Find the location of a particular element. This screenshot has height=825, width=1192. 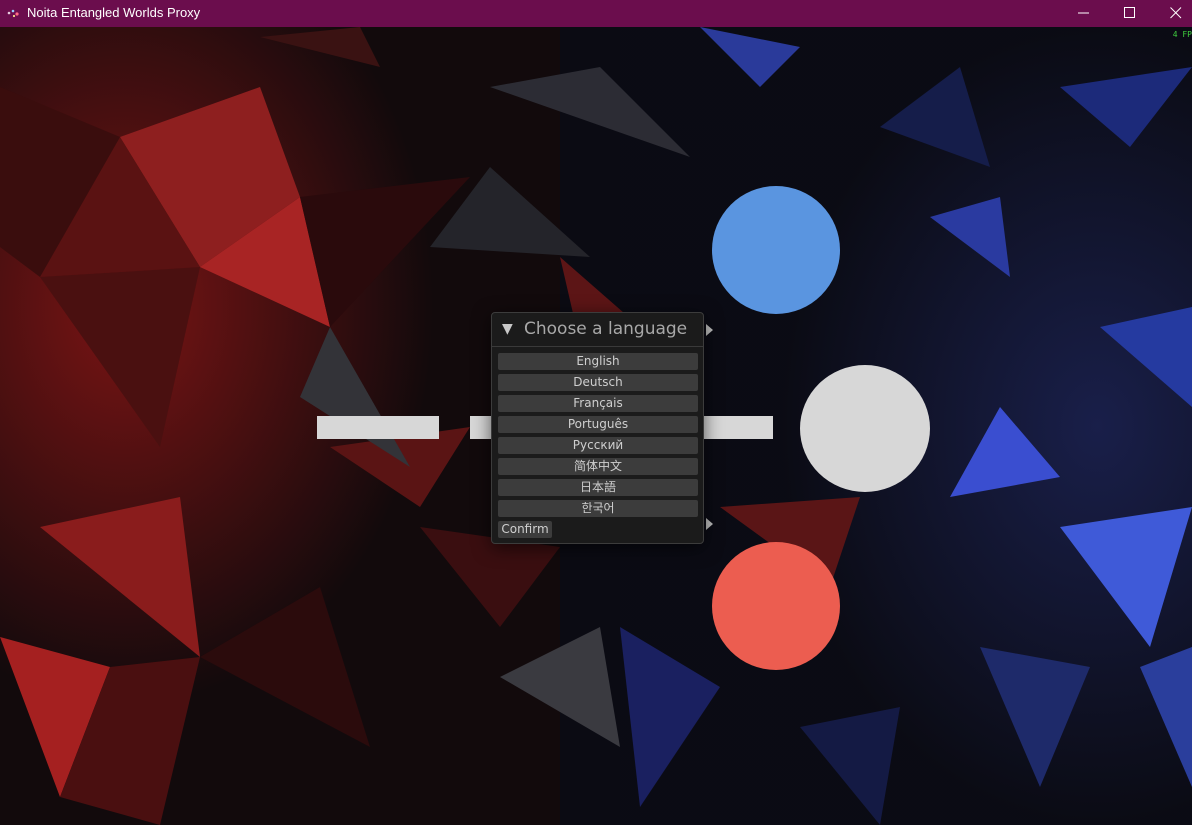

dialog-header: ▼ Choose a language is located at coordinates (597, 330).